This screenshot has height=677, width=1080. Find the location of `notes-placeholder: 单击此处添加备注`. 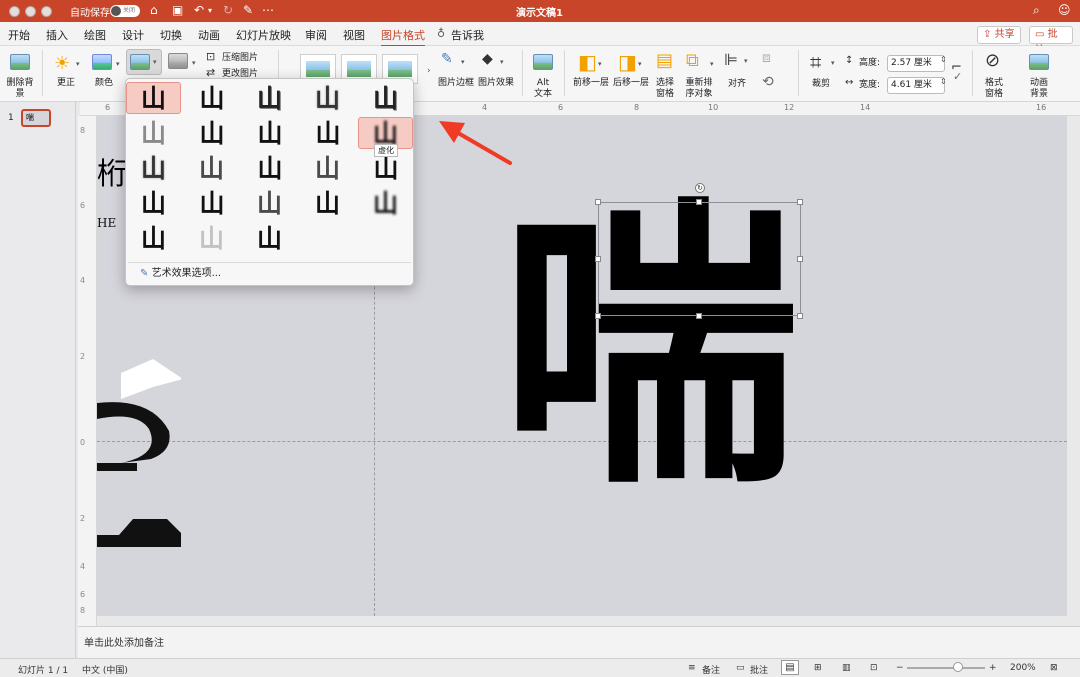

notes-placeholder: 单击此处添加备注 is located at coordinates (124, 641).